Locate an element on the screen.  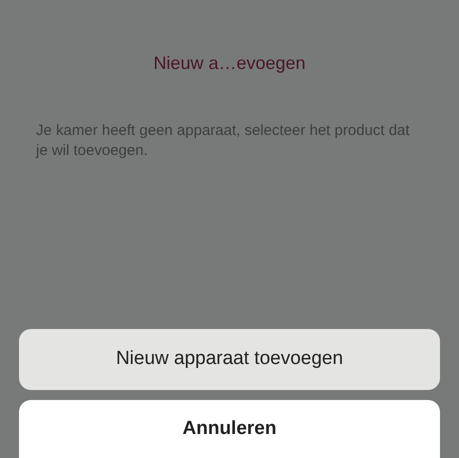
action-button: Nieuw apparaat toevoegen is located at coordinates (229, 359).